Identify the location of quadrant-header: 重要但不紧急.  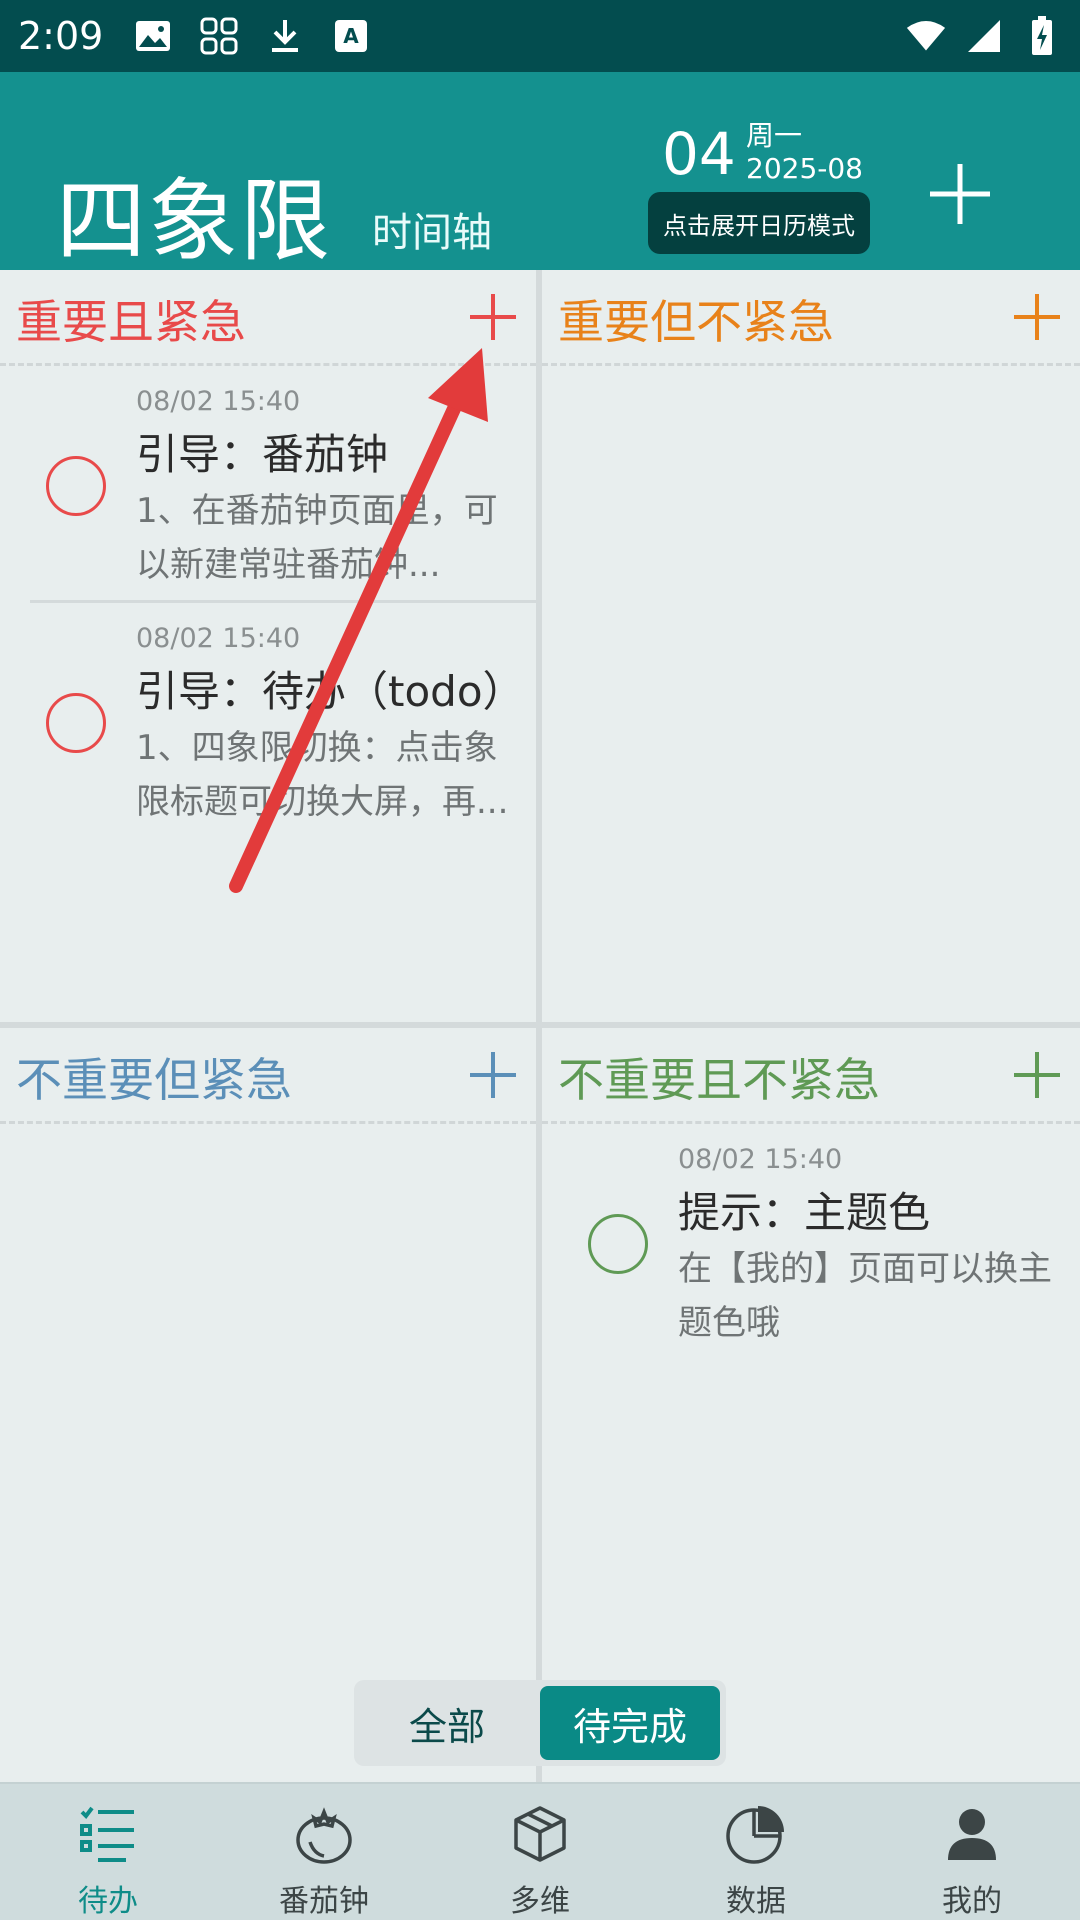
(811, 318).